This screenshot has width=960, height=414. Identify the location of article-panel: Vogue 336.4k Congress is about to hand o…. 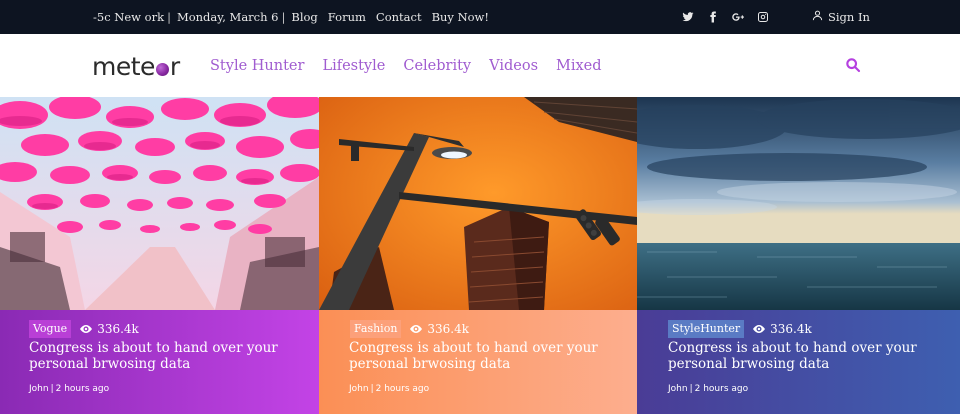
(159, 362).